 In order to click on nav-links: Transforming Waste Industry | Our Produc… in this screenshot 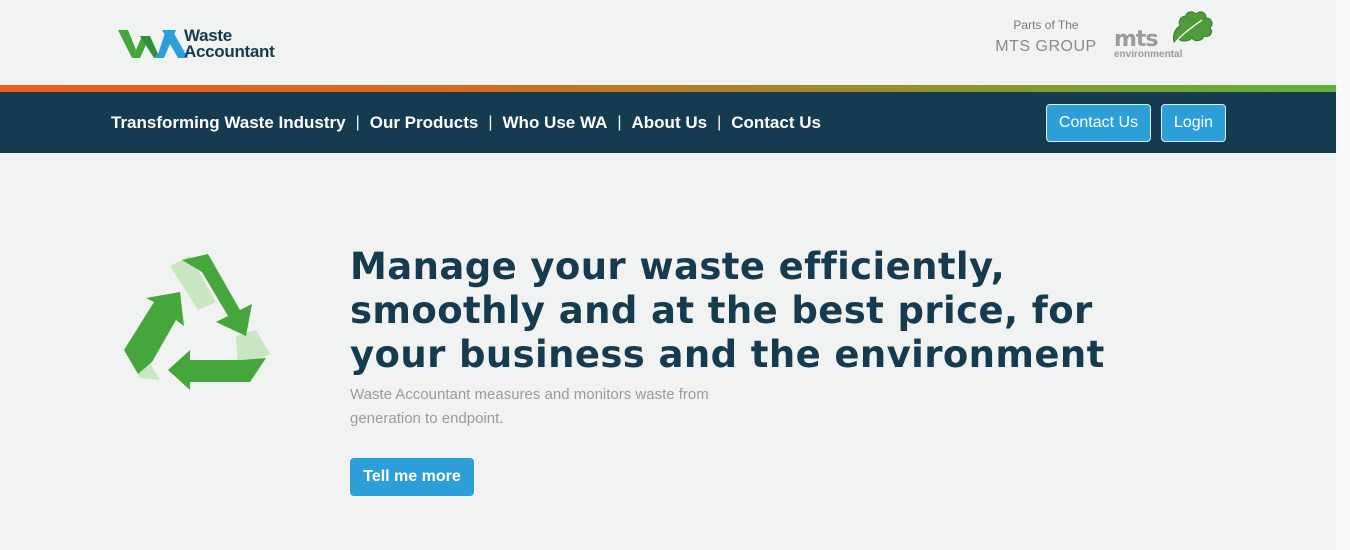, I will do `click(466, 122)`.